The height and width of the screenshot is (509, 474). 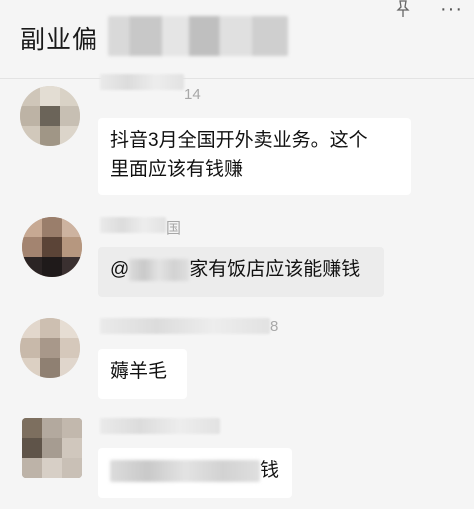 What do you see at coordinates (275, 269) in the screenshot?
I see `message-text: 家有饭店应该能赚钱` at bounding box center [275, 269].